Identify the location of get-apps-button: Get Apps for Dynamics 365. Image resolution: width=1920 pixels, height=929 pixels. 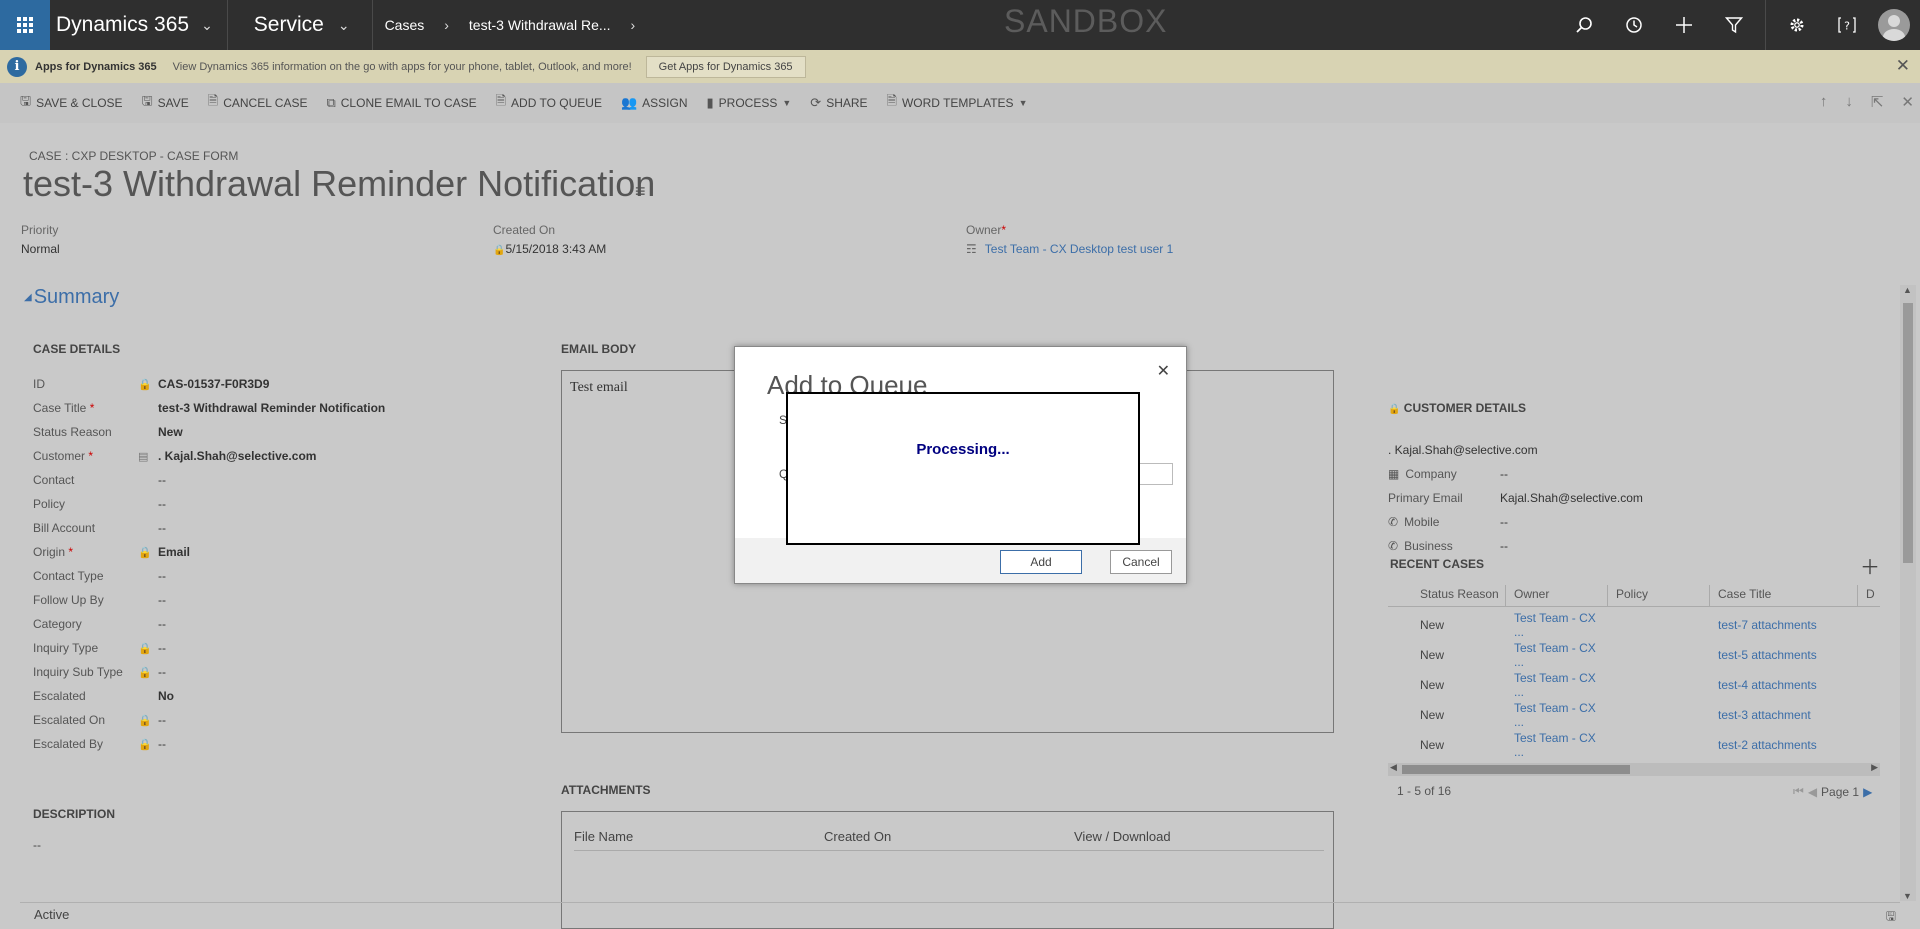
(725, 66).